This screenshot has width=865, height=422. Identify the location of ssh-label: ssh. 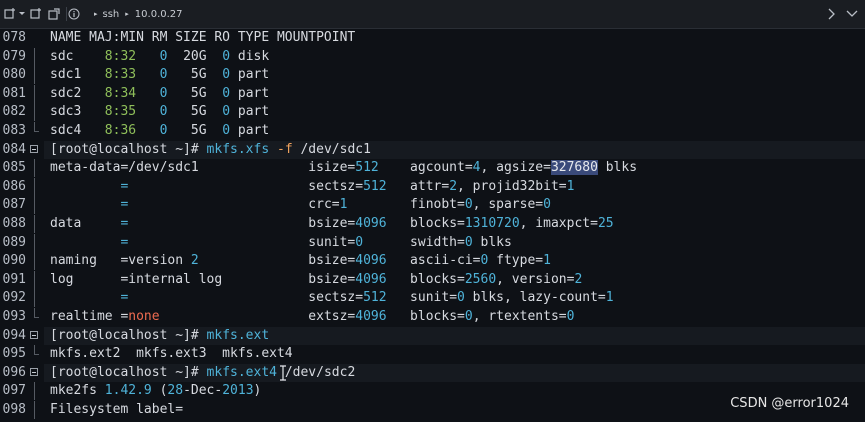
(111, 14).